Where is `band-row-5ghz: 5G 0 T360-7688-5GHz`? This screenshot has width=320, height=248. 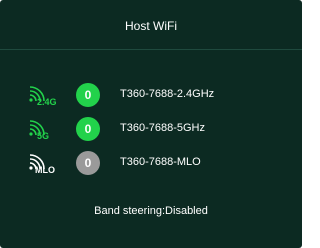
band-row-5ghz: 5G 0 T360-7688-5GHz is located at coordinates (151, 129).